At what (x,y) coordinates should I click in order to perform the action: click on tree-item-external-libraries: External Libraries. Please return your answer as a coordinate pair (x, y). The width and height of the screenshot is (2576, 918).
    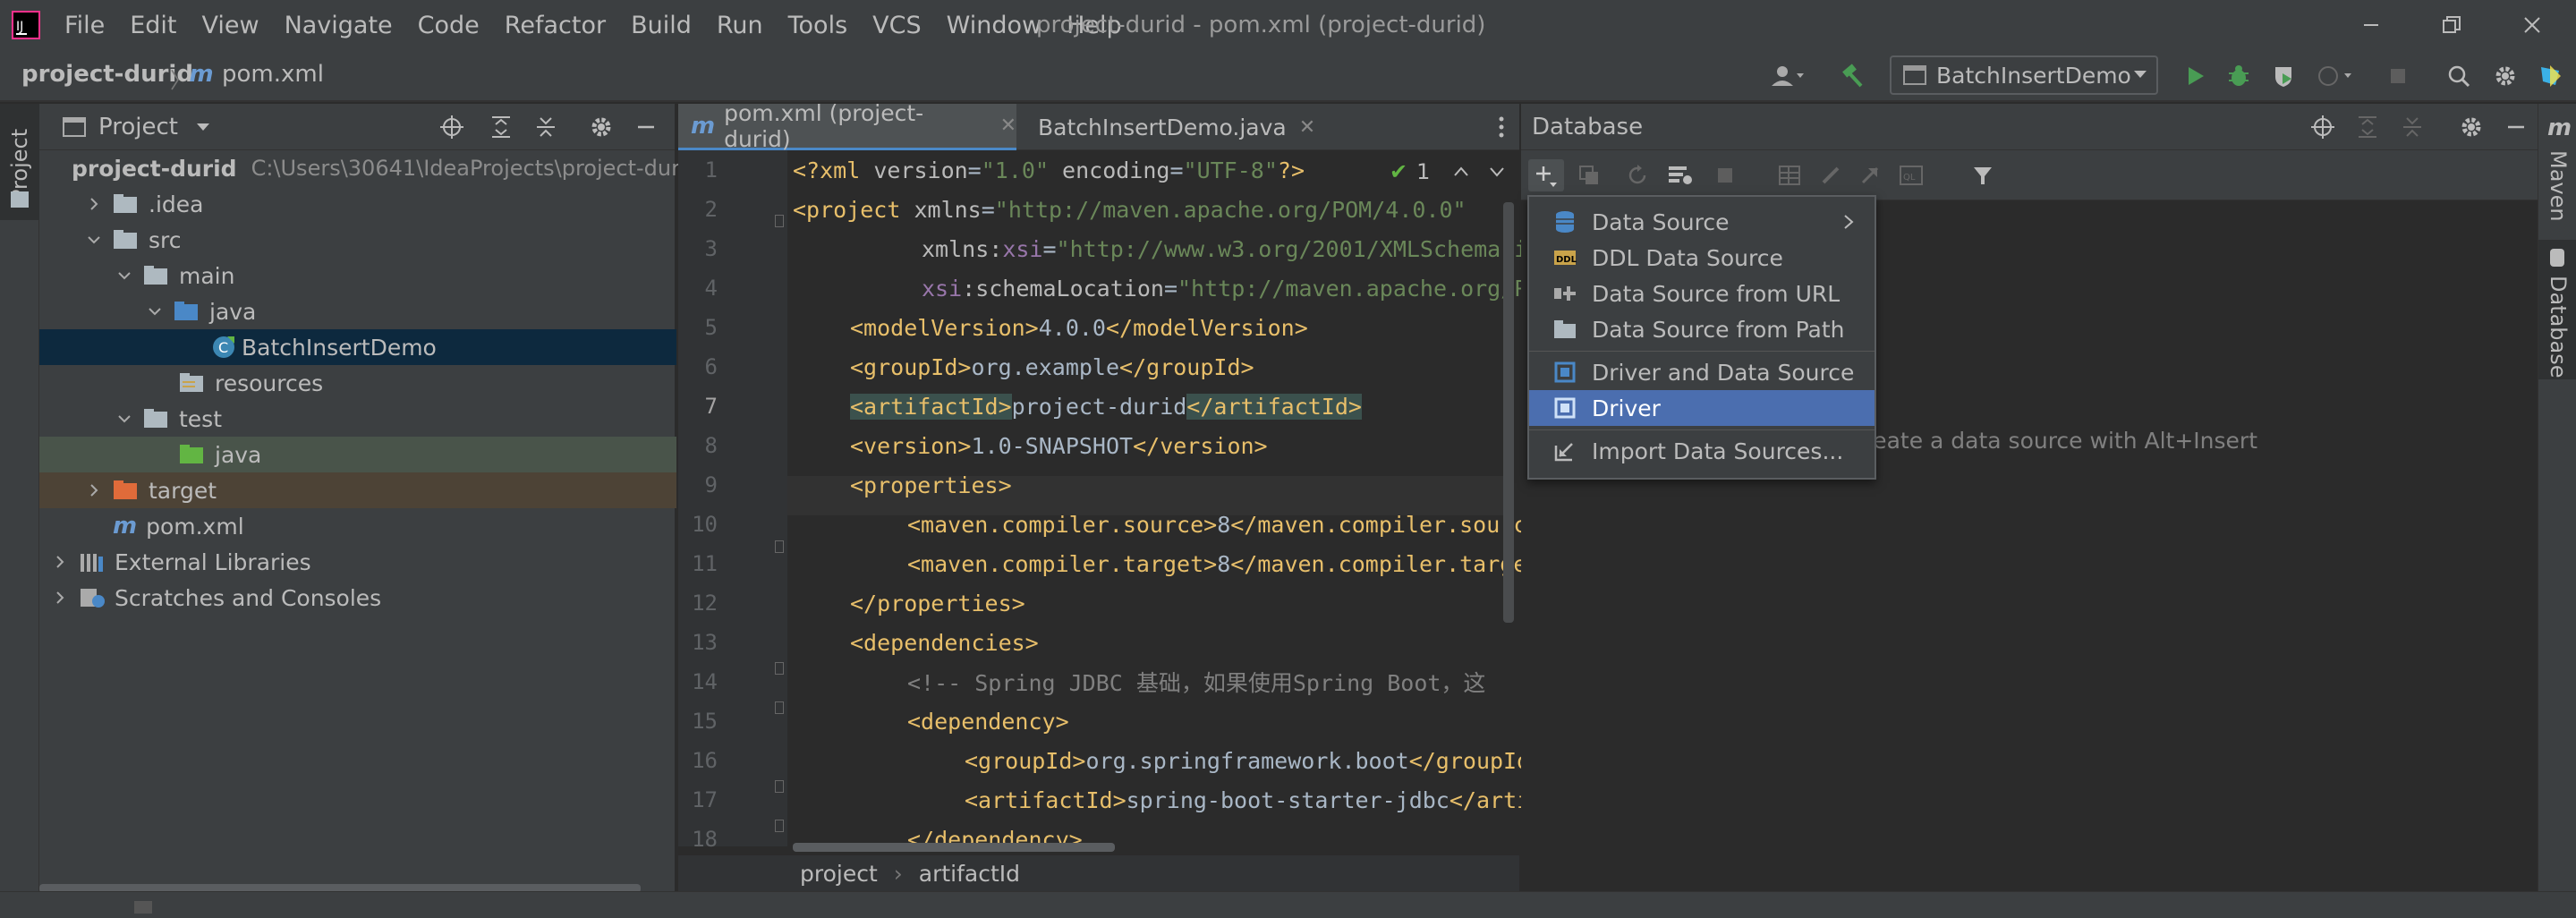
    Looking at the image, I should click on (357, 562).